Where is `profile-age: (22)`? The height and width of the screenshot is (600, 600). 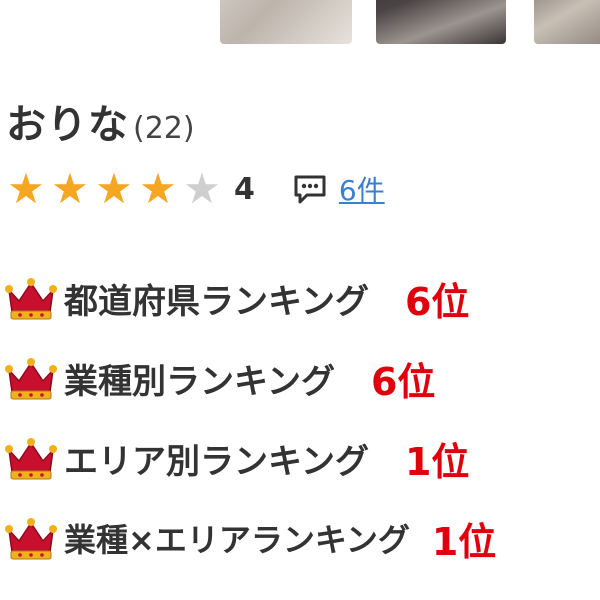
profile-age: (22) is located at coordinates (164, 128).